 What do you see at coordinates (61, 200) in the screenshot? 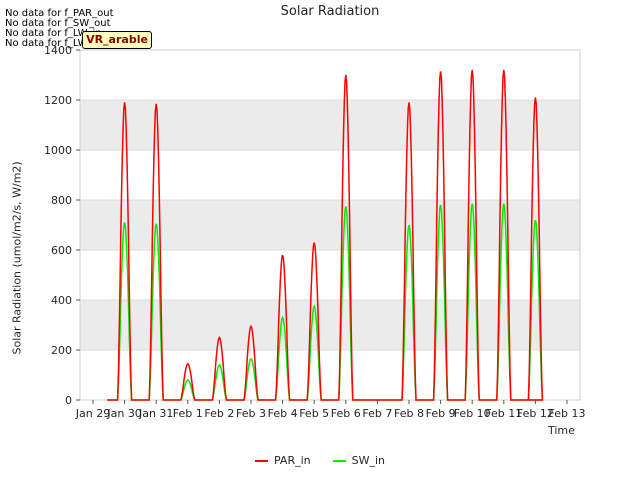
I see `y-tick-label-800: 800` at bounding box center [61, 200].